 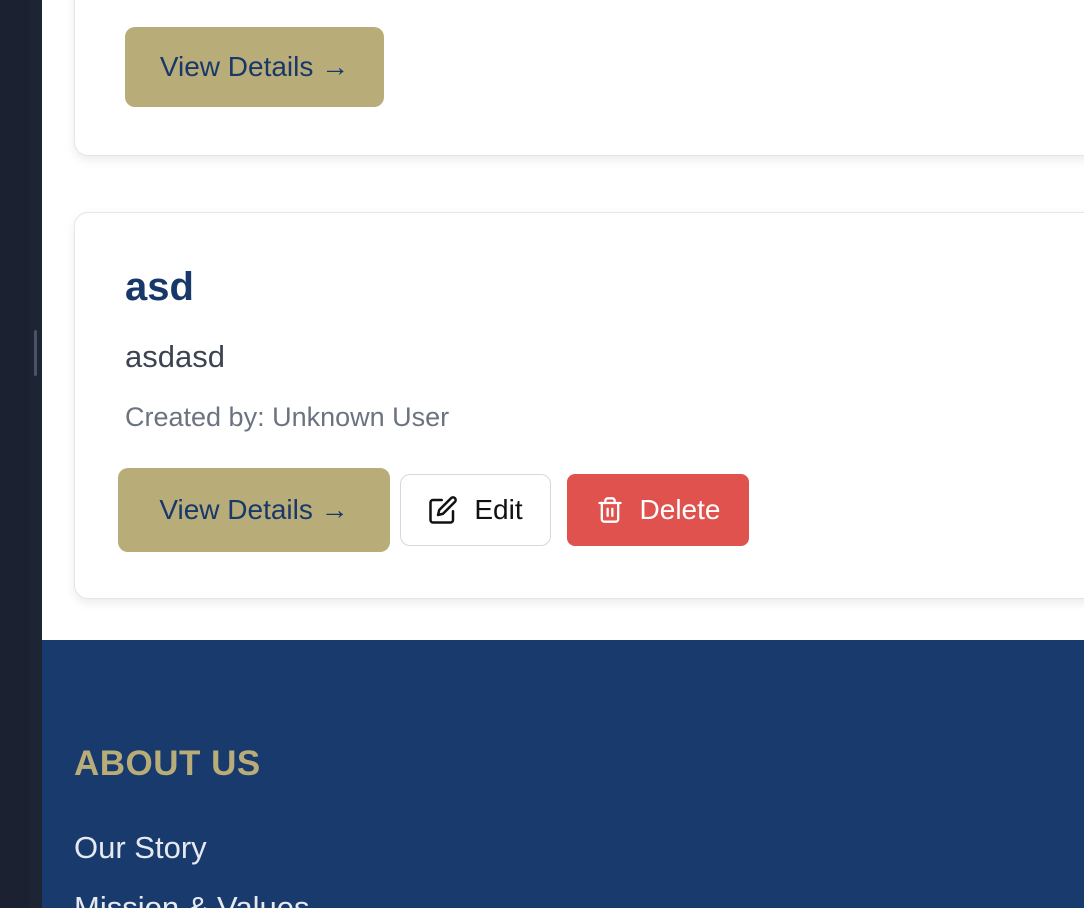 I want to click on delete-button-label: Delete, so click(x=680, y=509).